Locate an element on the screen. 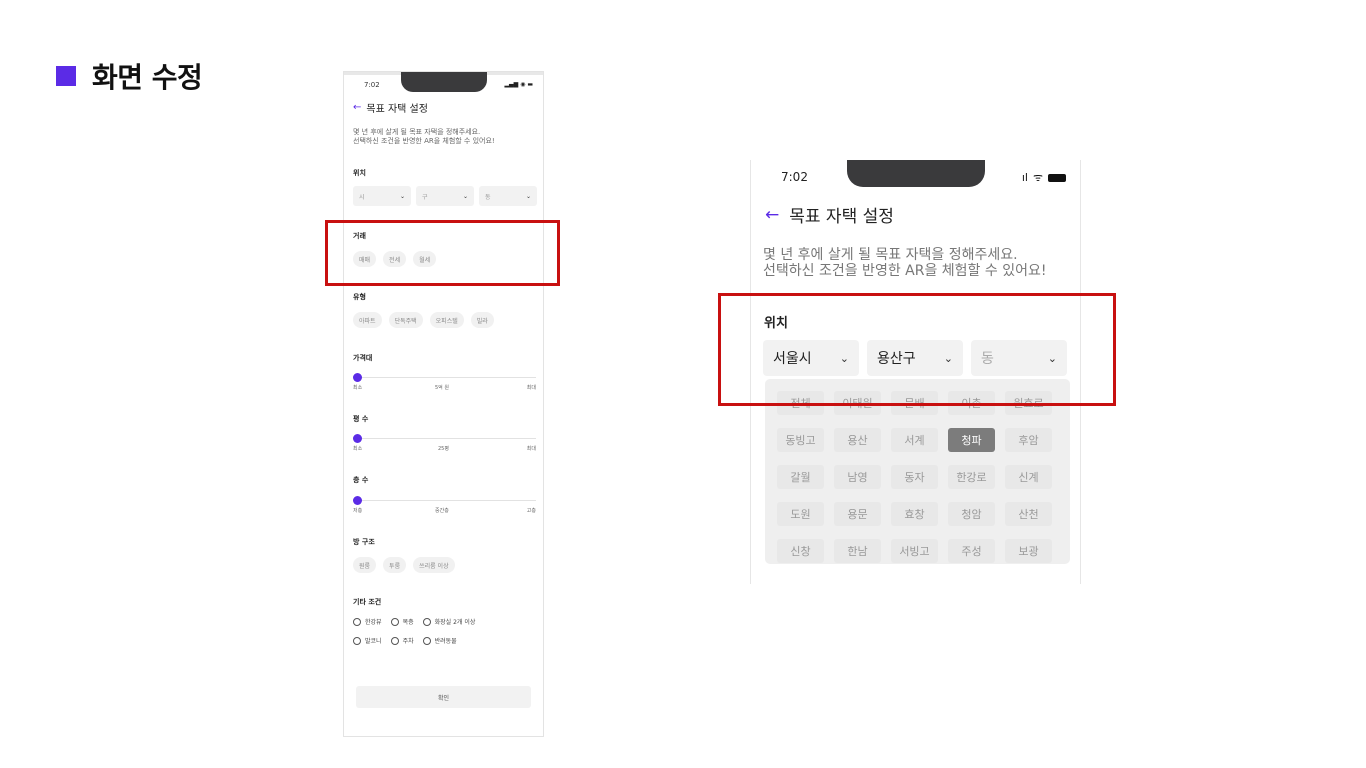 The height and width of the screenshot is (768, 1366). slider-max-label: 고층 is located at coordinates (531, 511).